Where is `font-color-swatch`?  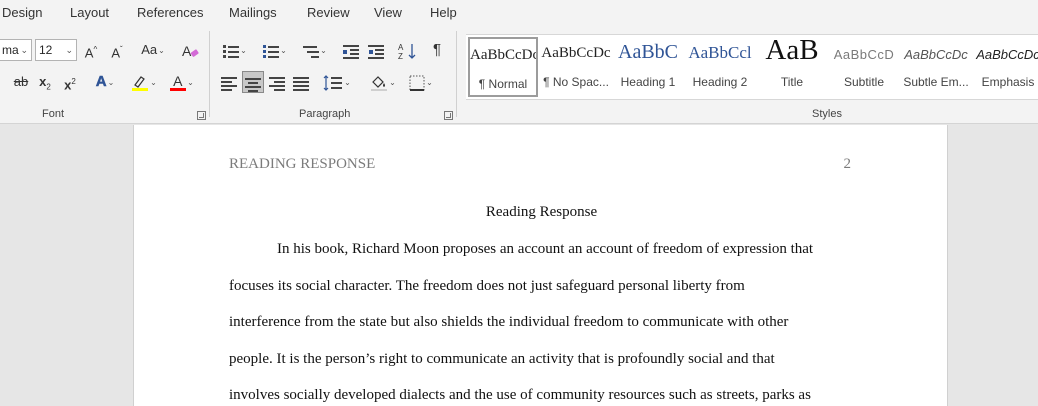
font-color-swatch is located at coordinates (178, 89).